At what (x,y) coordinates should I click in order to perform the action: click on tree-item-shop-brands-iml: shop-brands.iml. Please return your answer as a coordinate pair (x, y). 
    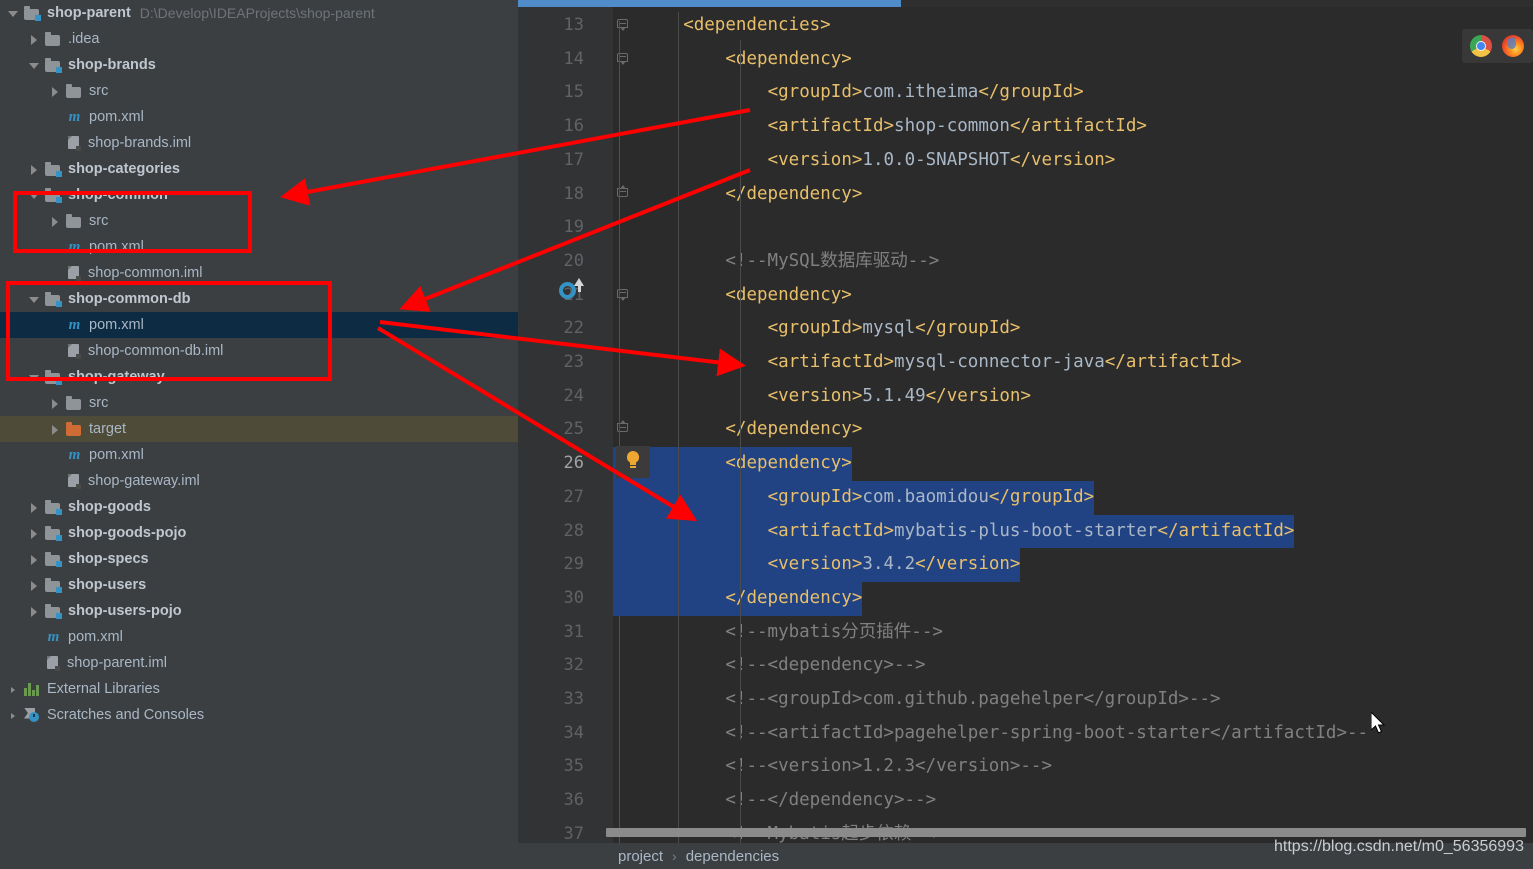
    Looking at the image, I should click on (259, 143).